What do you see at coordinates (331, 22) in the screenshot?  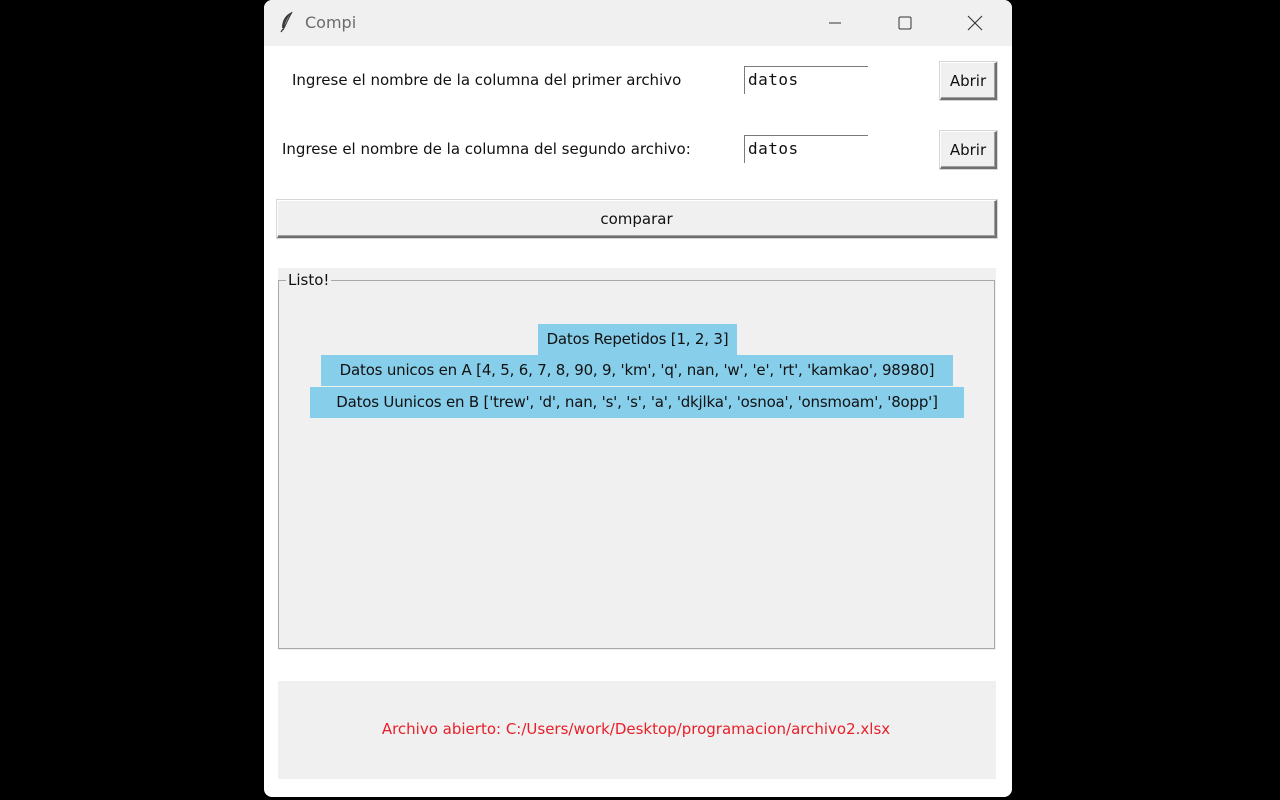 I see `window-title: Compi` at bounding box center [331, 22].